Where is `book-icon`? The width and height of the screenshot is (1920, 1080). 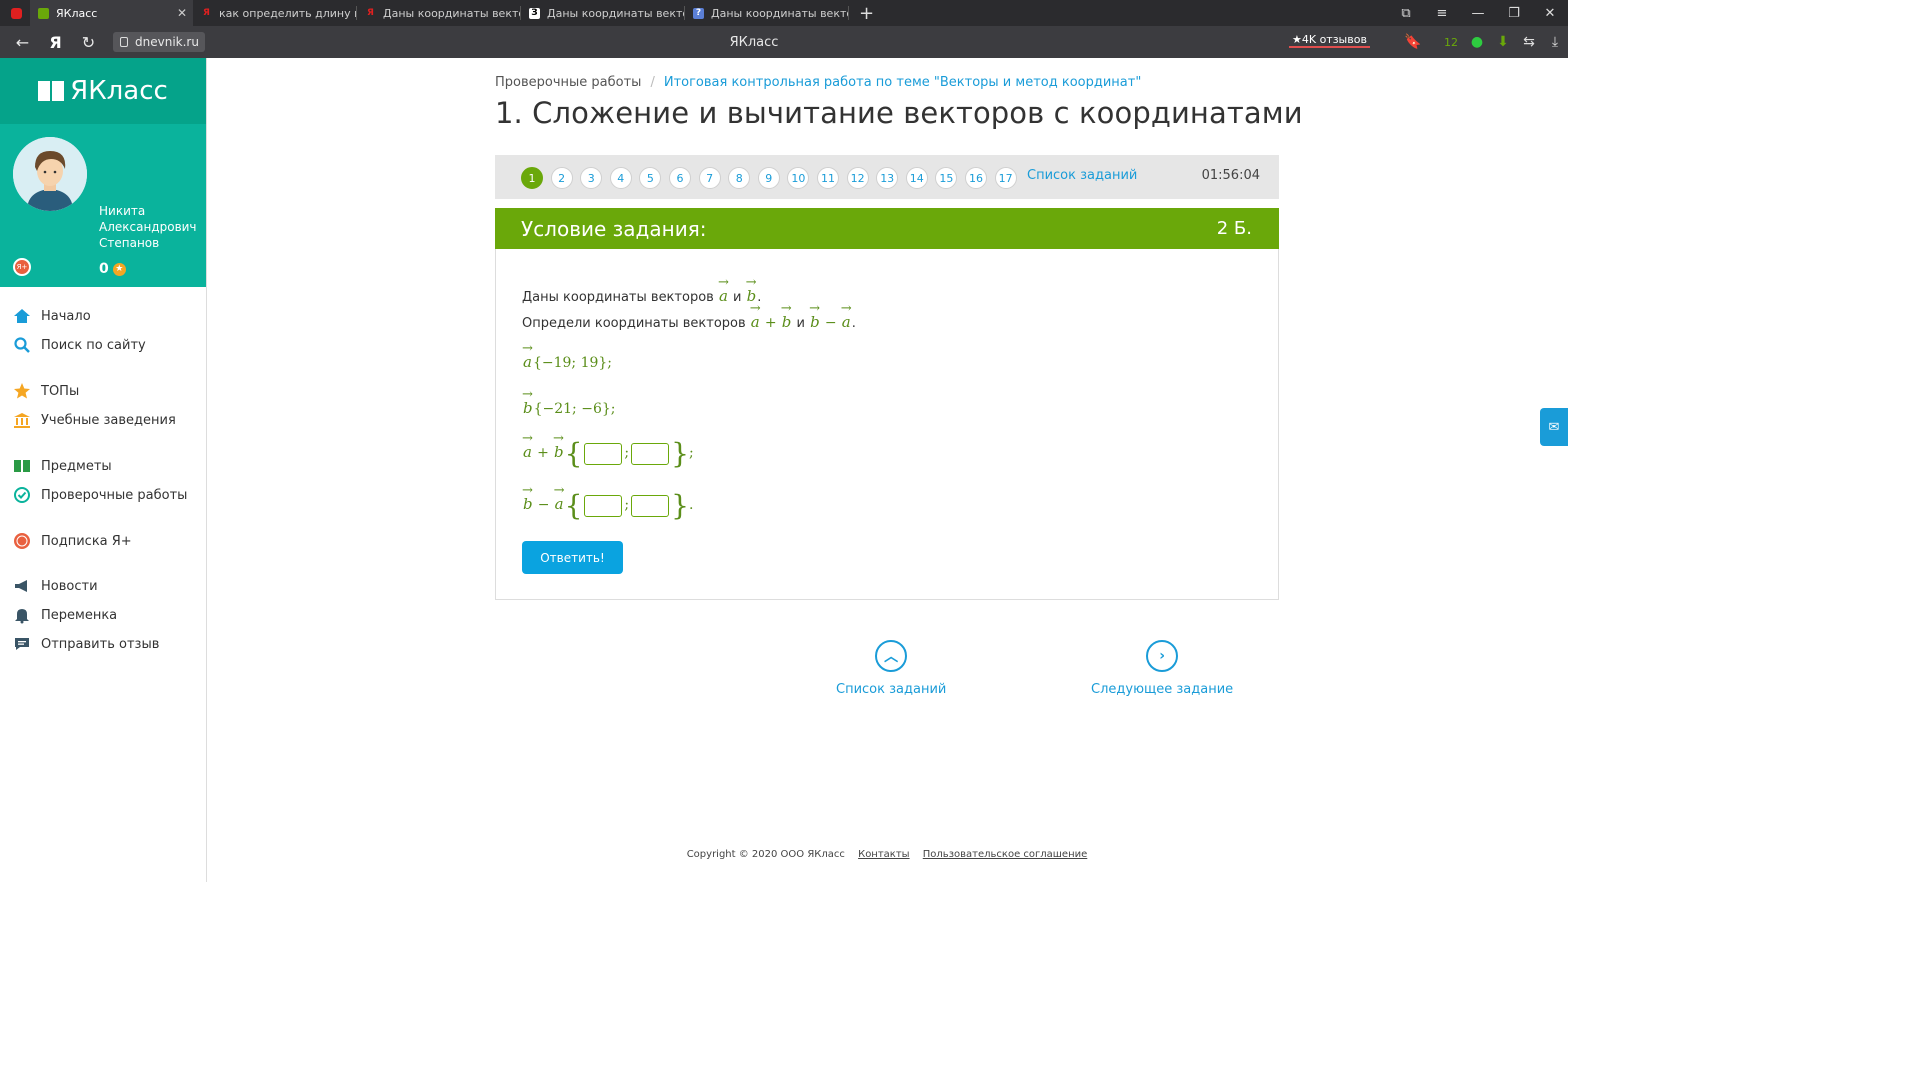
book-icon is located at coordinates (22, 466).